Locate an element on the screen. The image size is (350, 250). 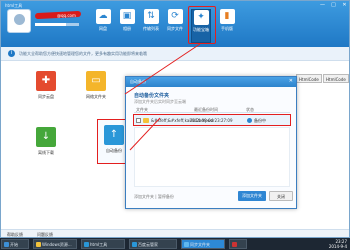
task-label: html工具 is located at coordinates (99, 244).